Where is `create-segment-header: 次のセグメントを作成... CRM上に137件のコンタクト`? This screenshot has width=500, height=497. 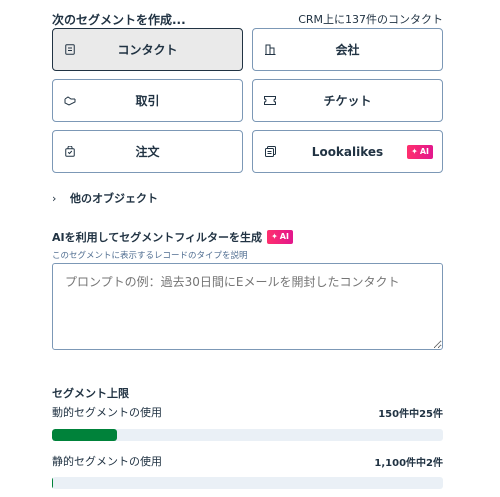 create-segment-header: 次のセグメントを作成... CRM上に137件のコンタクト is located at coordinates (247, 19).